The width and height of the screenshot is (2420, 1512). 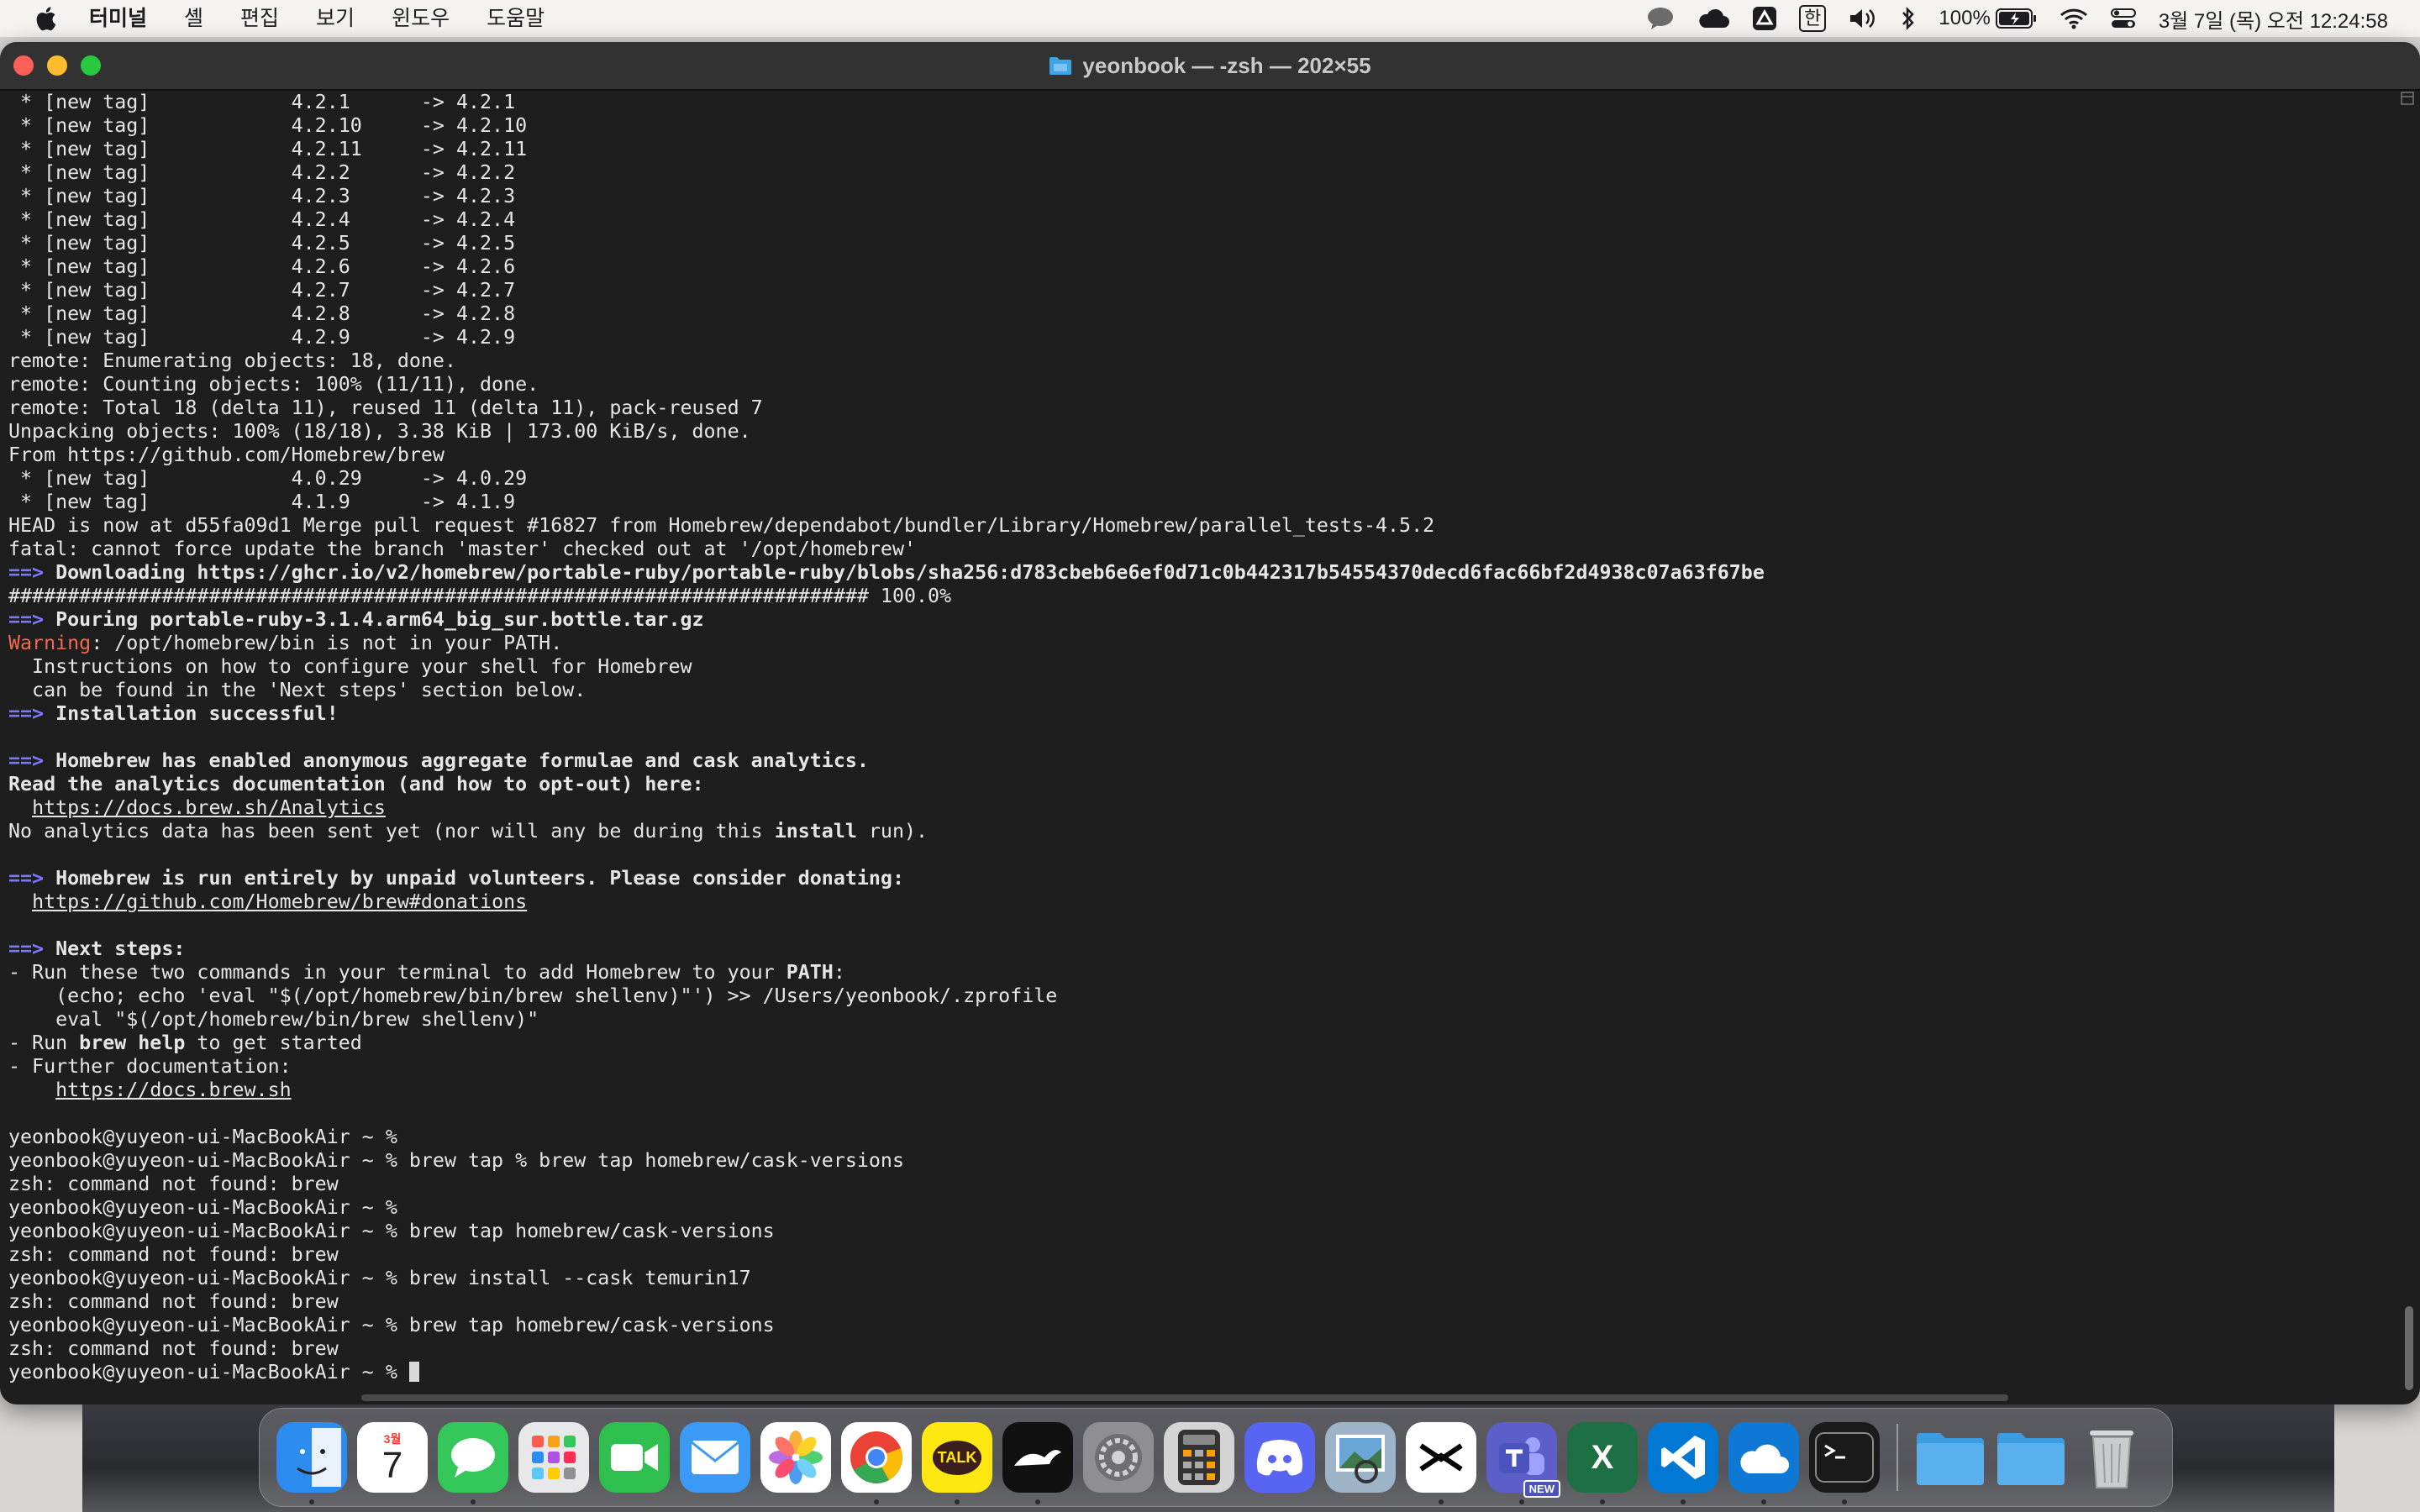 I want to click on terminal-text: * [new tag] 4.2.4 -> 4.2.4, so click(x=262, y=219).